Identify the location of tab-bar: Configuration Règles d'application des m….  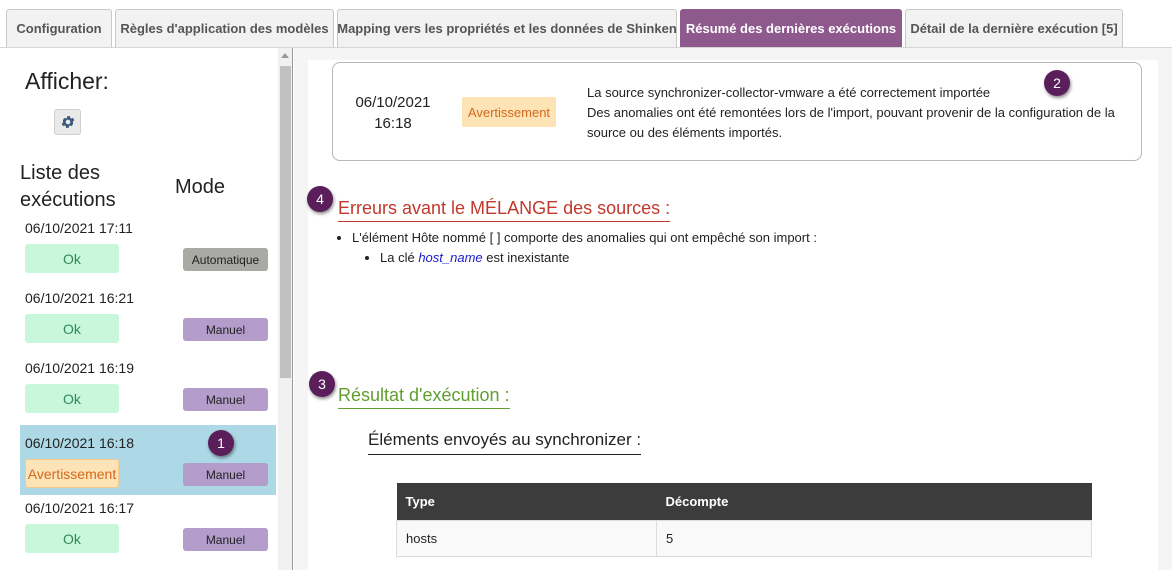
(586, 24).